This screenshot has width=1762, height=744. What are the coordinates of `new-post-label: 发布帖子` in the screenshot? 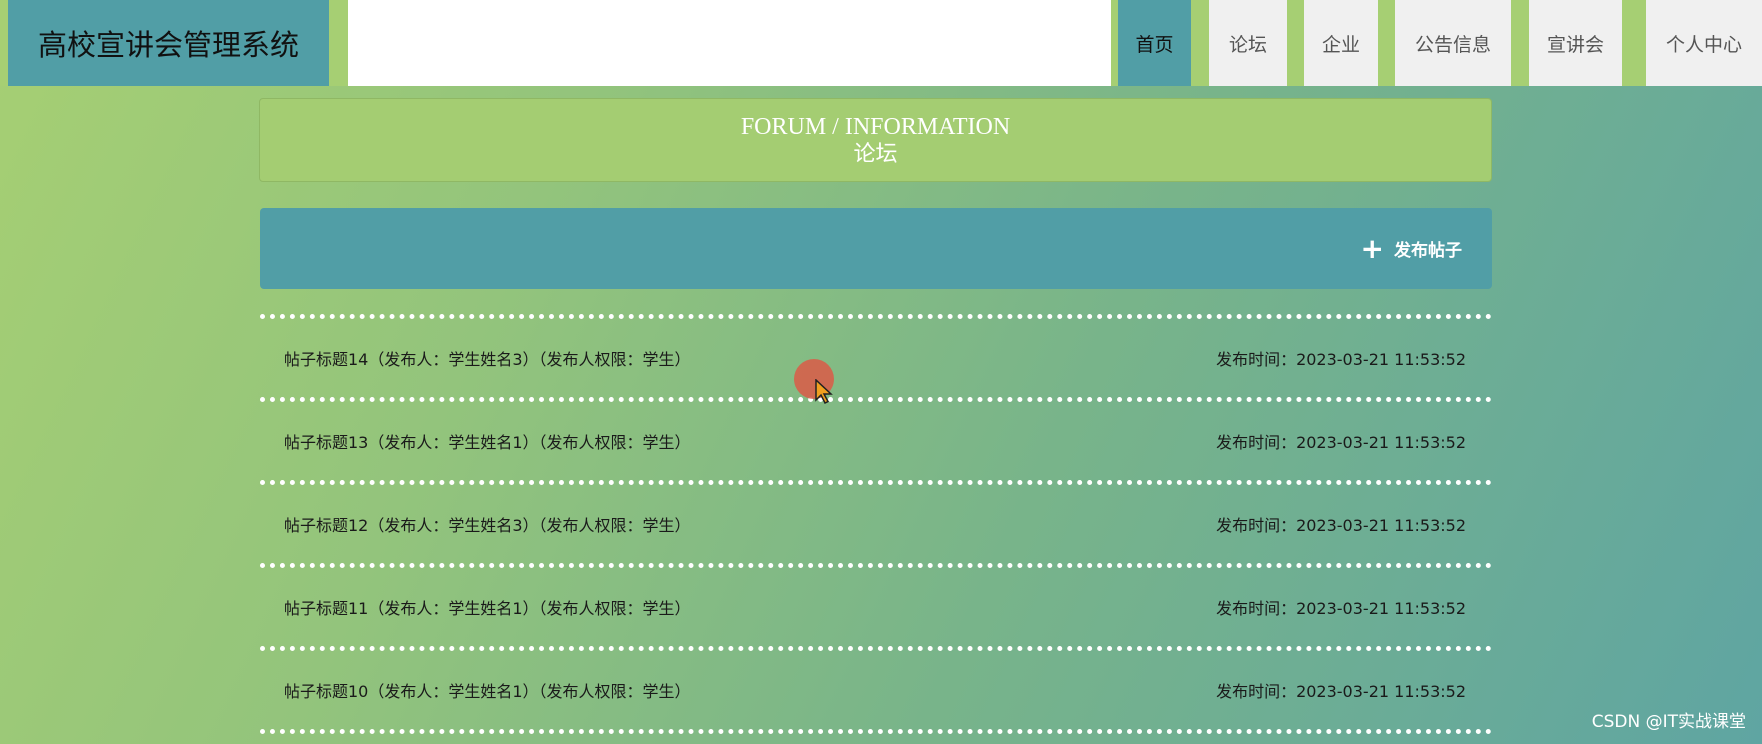 It's located at (1428, 251).